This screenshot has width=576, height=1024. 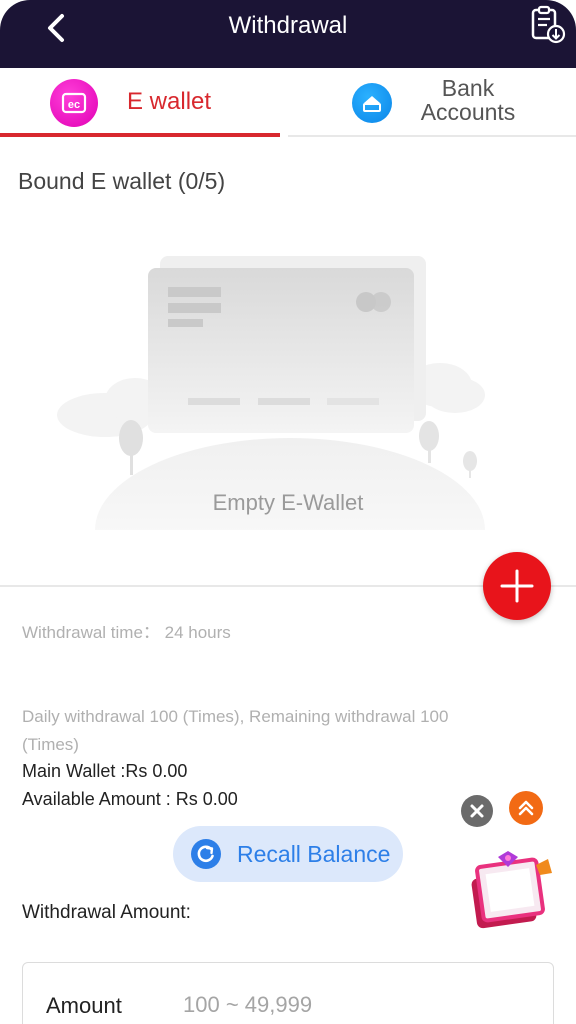 I want to click on promo-gift-button, so click(x=513, y=890).